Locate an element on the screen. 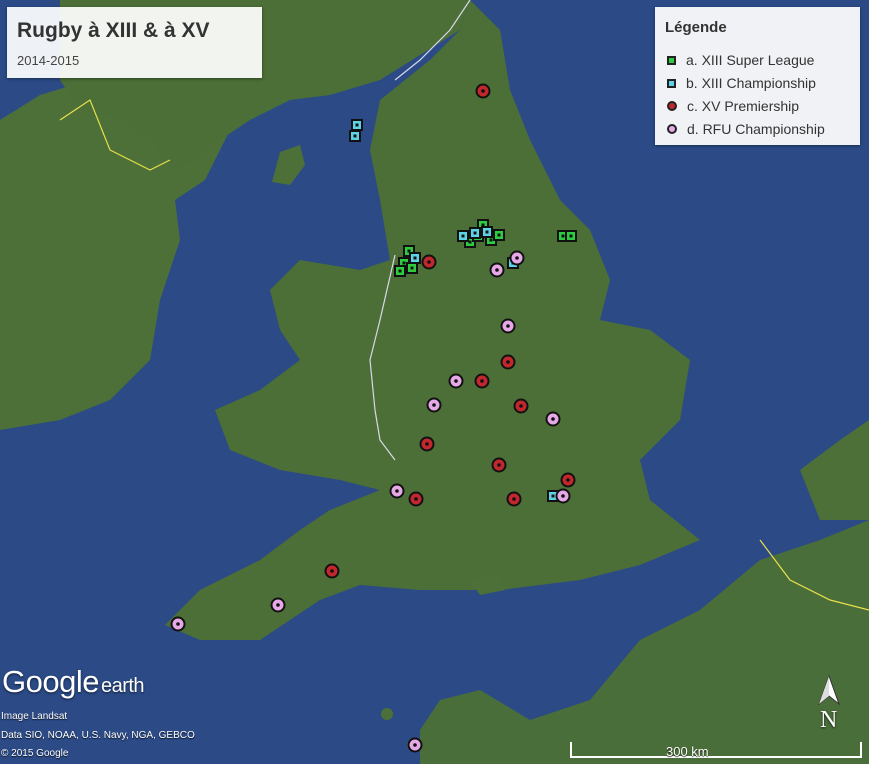 This screenshot has height=764, width=869. credit-copyright: © 2015 Google is located at coordinates (35, 753).